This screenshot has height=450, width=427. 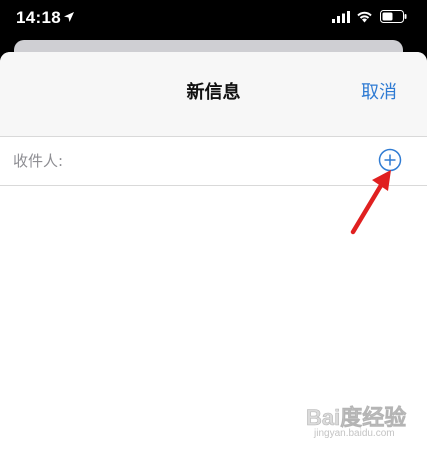 I want to click on add-contact-icon, so click(x=390, y=160).